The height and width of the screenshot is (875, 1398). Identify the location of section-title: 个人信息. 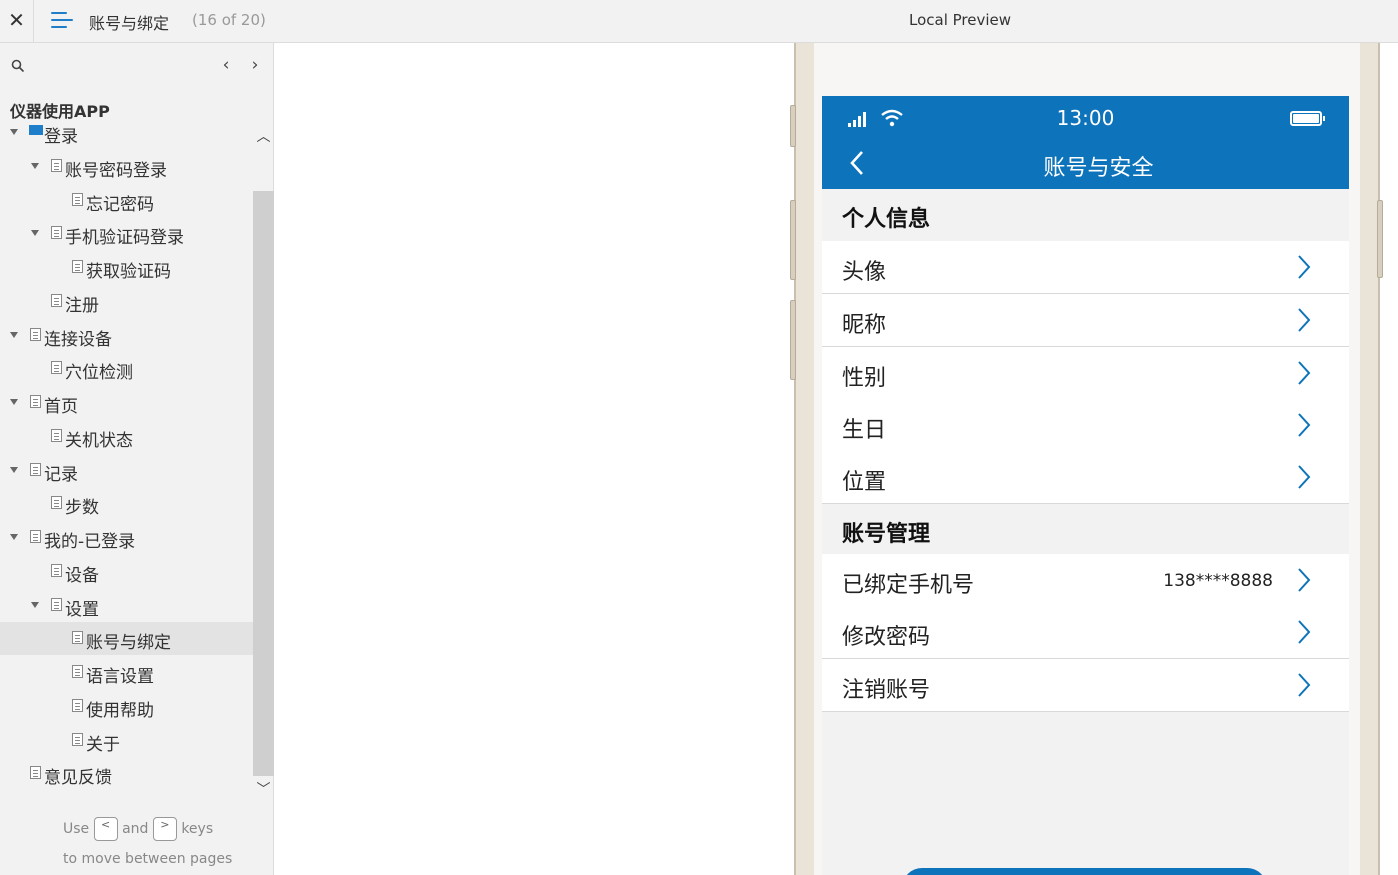
(886, 219).